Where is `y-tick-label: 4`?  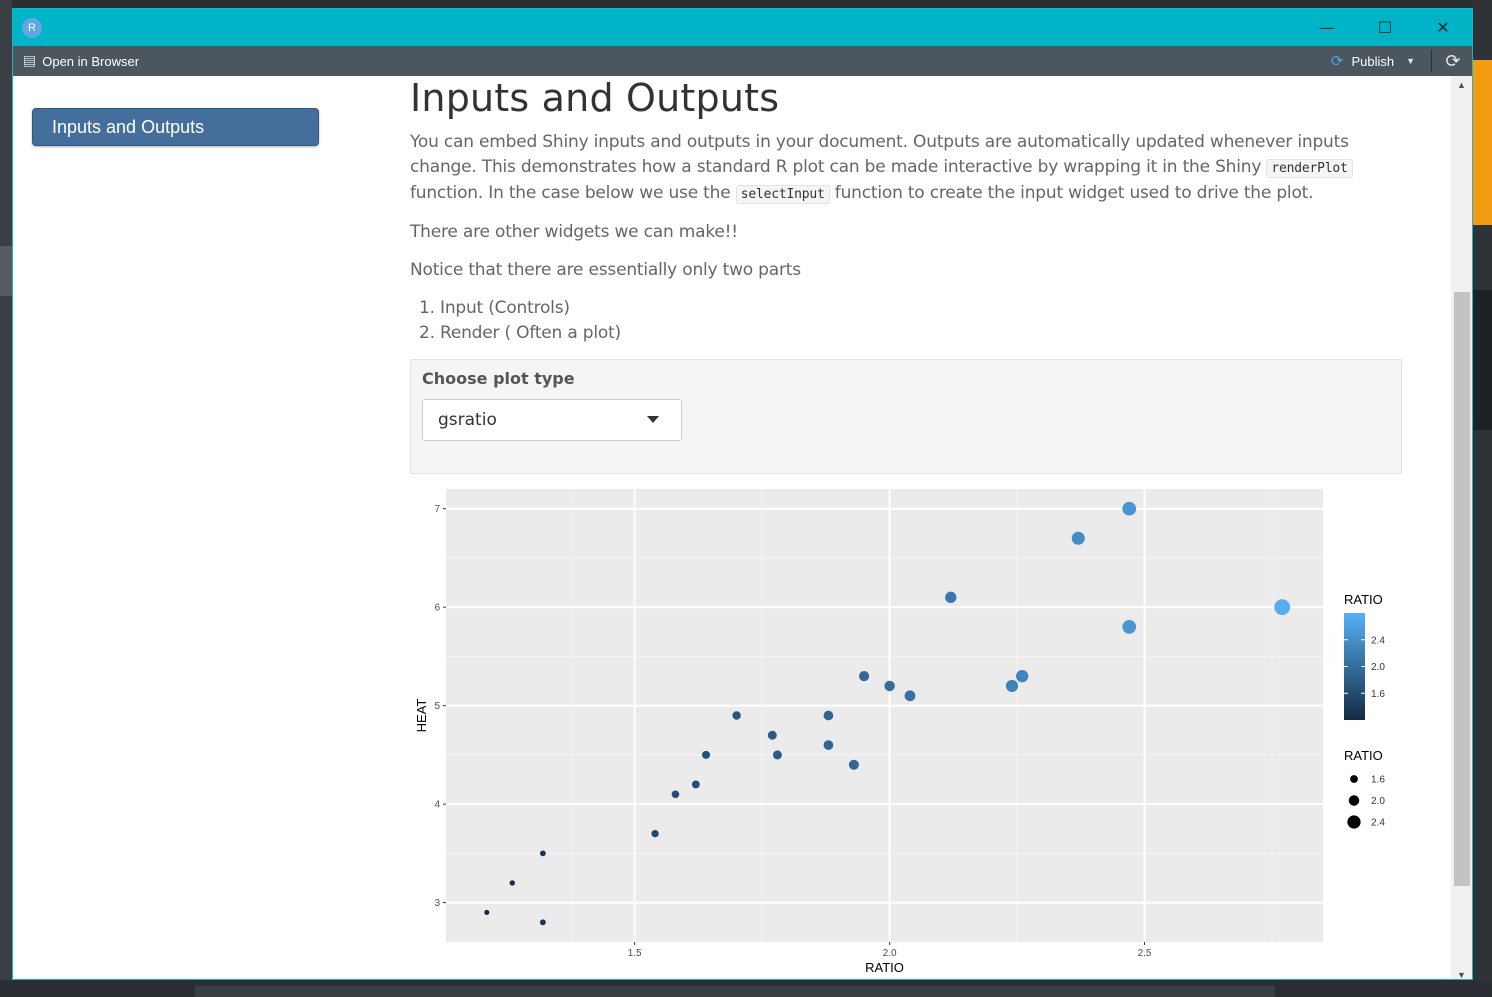
y-tick-label: 4 is located at coordinates (437, 805).